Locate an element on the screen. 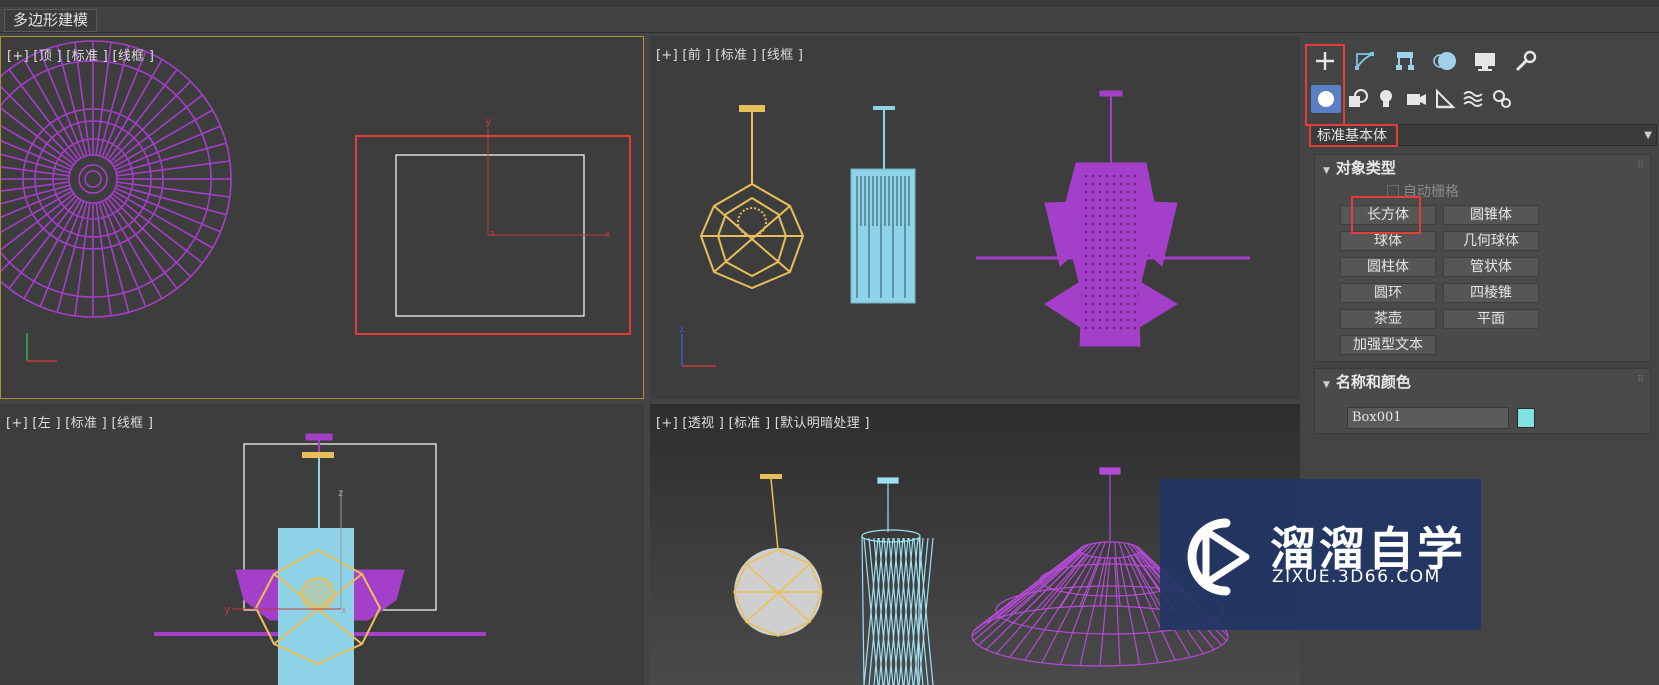  object-color-swatch is located at coordinates (1526, 418).